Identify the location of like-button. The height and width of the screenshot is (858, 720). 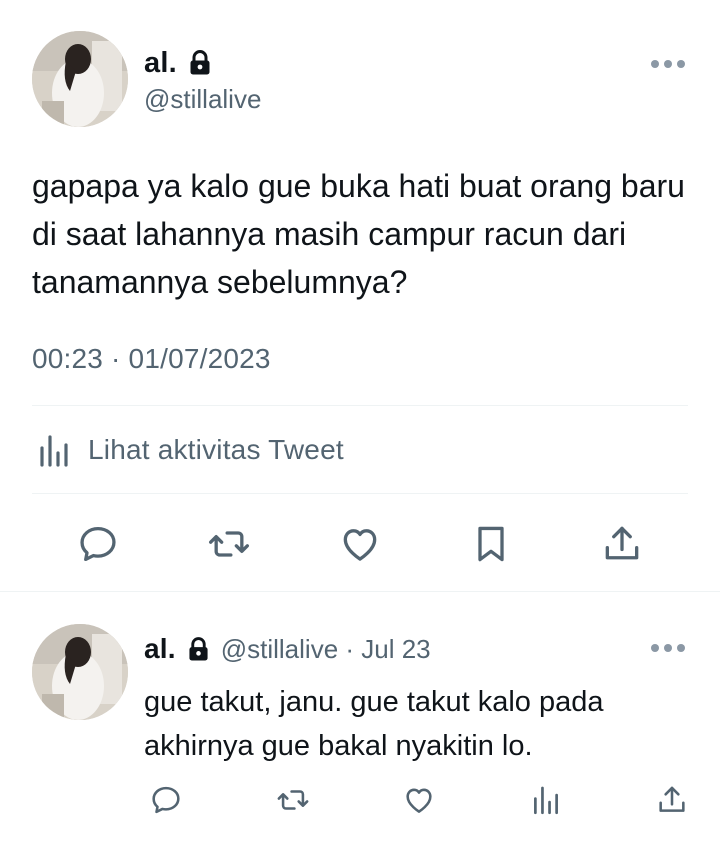
(360, 544).